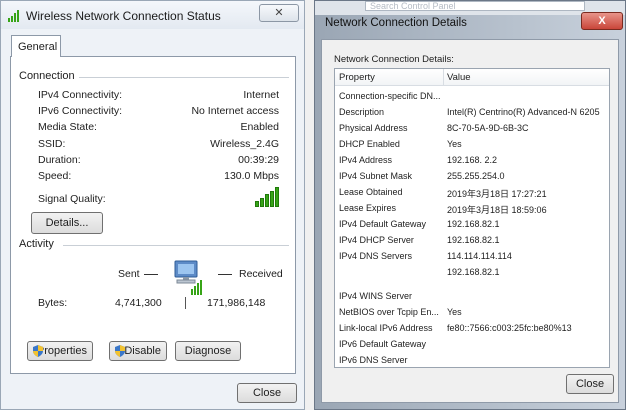 The width and height of the screenshot is (626, 410). I want to click on ipv4-connectivity-label: IPv4 Connectivity:, so click(80, 95).